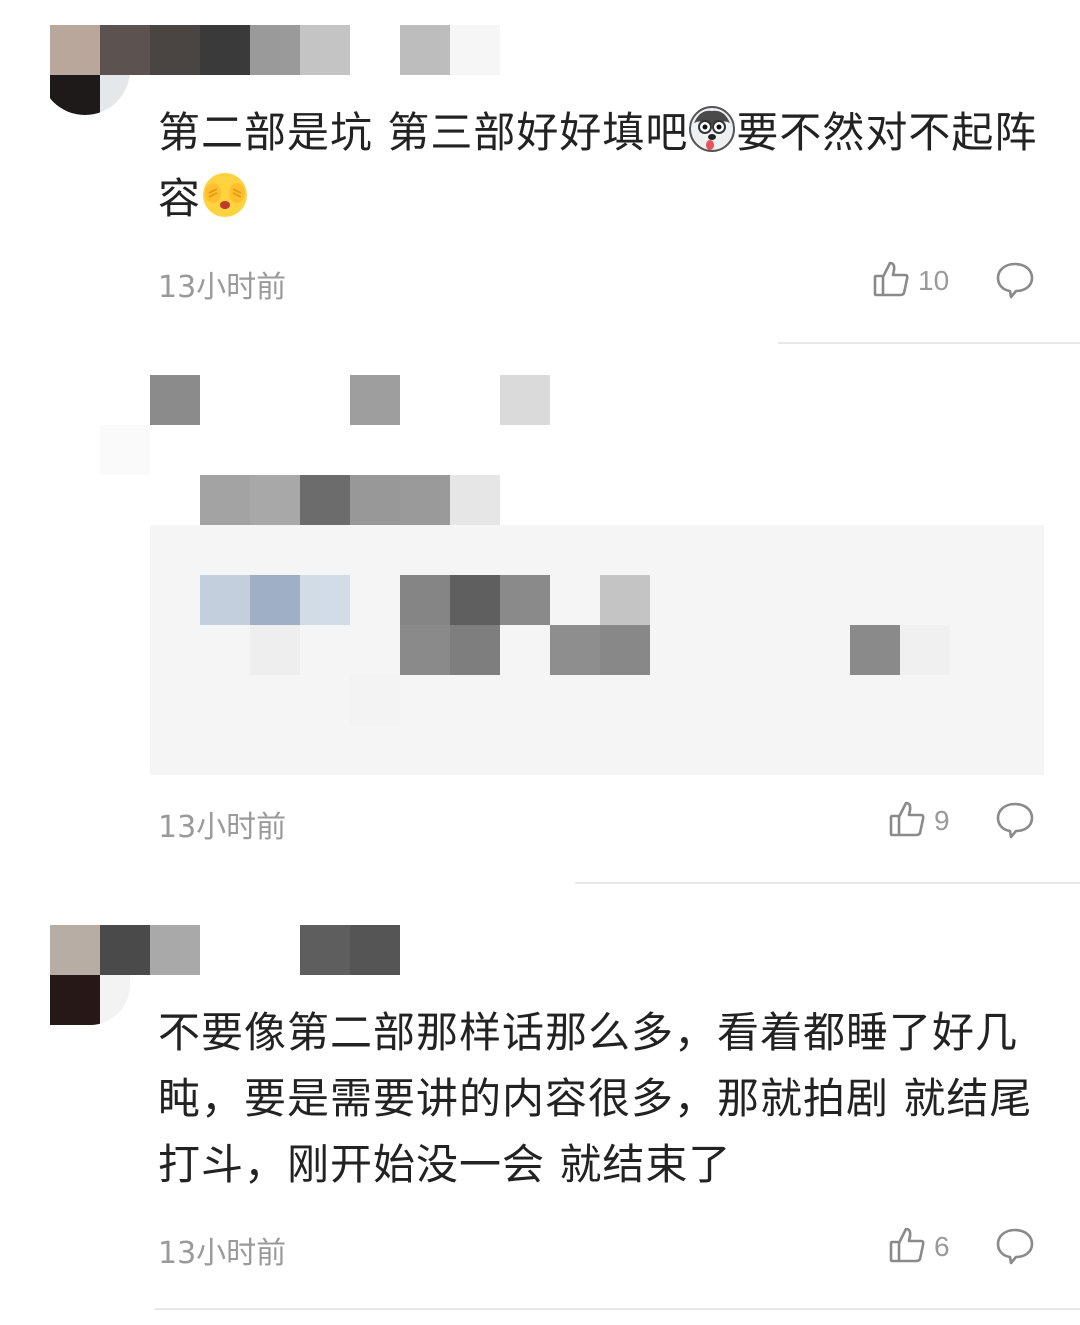 This screenshot has width=1080, height=1325. I want to click on comment-text-part1: 第二部是坑 第三部好好填吧, so click(423, 132).